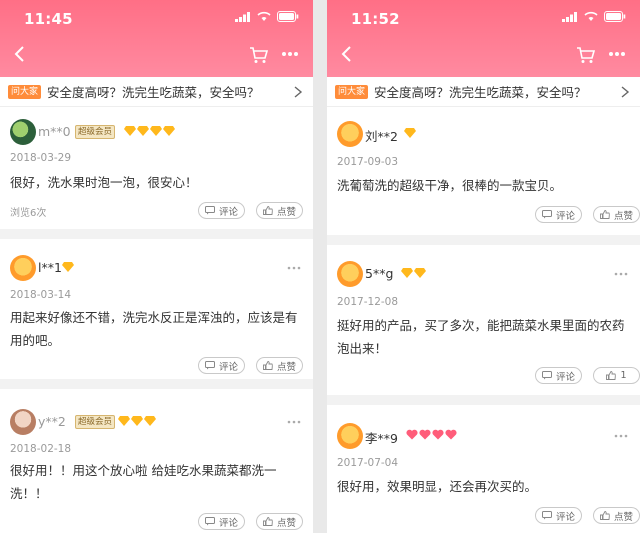  I want to click on reviewer-name: 刘**2, so click(381, 136).